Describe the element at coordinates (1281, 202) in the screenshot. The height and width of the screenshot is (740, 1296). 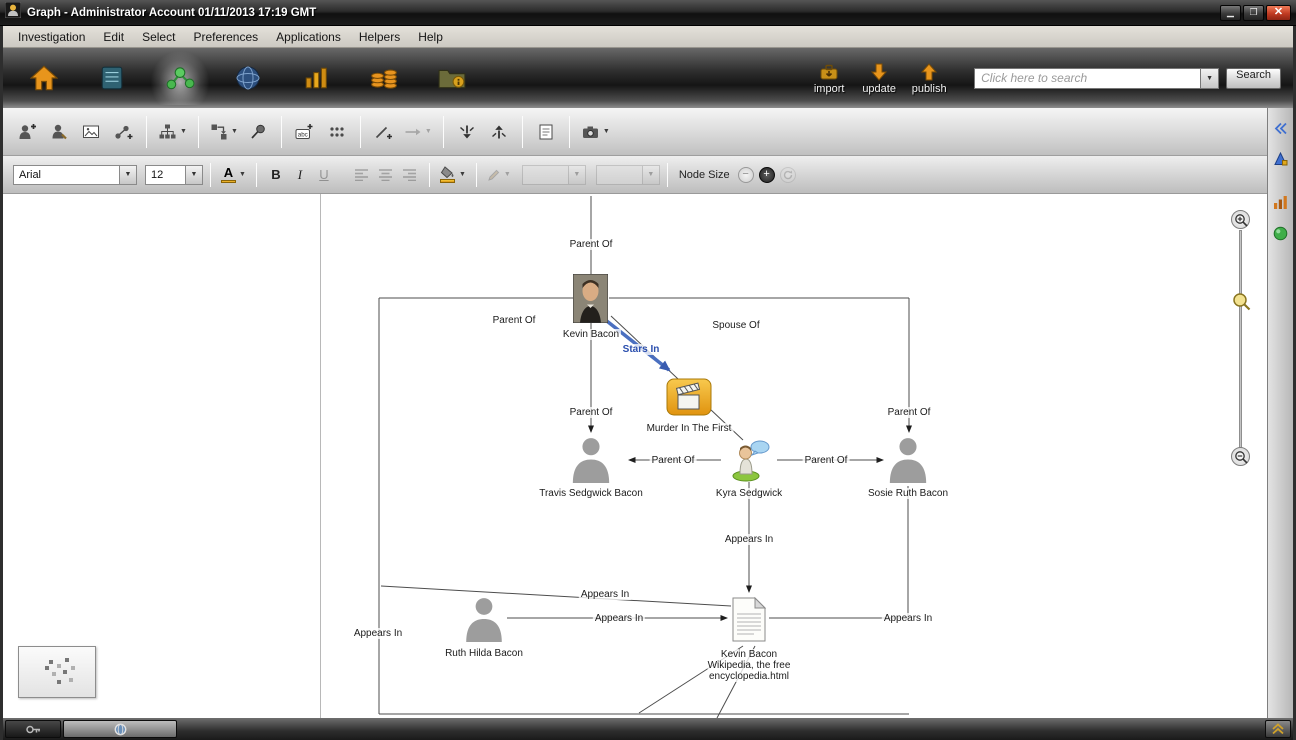
I see `side-panel-histogram-tab` at that location.